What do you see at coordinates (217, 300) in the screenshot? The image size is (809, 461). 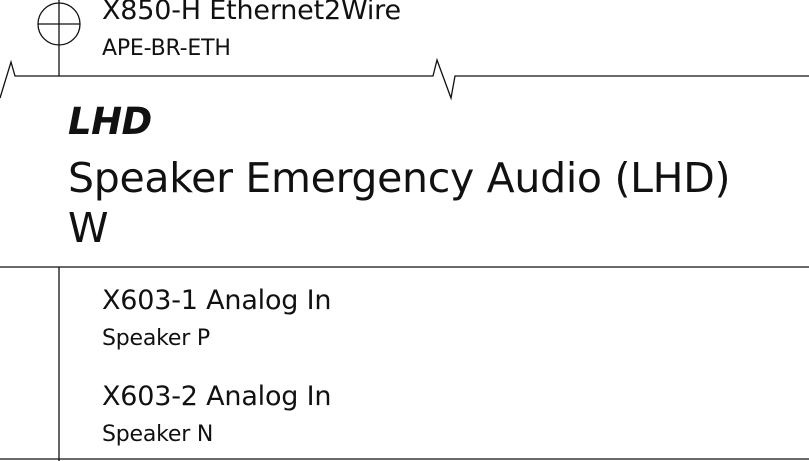 I see `pin-name: X603-1 Analog In` at bounding box center [217, 300].